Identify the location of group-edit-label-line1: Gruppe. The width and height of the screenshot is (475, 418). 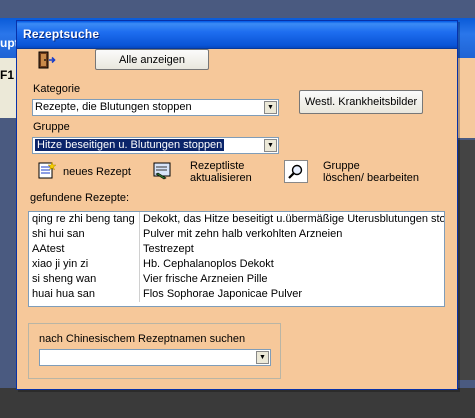
(341, 166).